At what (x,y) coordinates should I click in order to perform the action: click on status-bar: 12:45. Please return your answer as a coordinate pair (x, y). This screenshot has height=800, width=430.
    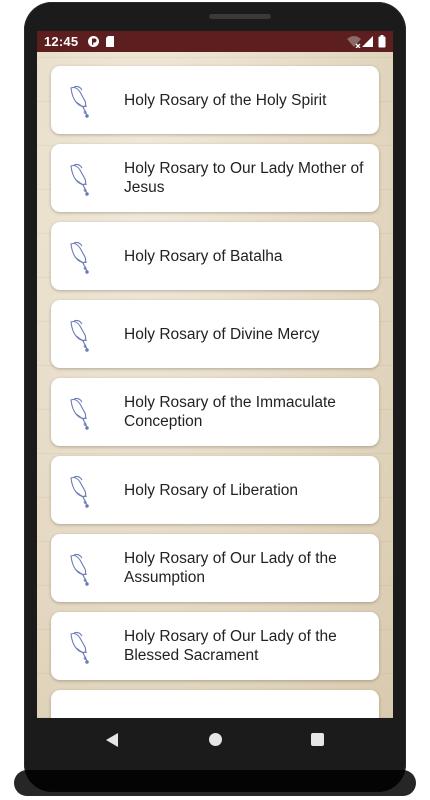
    Looking at the image, I should click on (215, 41).